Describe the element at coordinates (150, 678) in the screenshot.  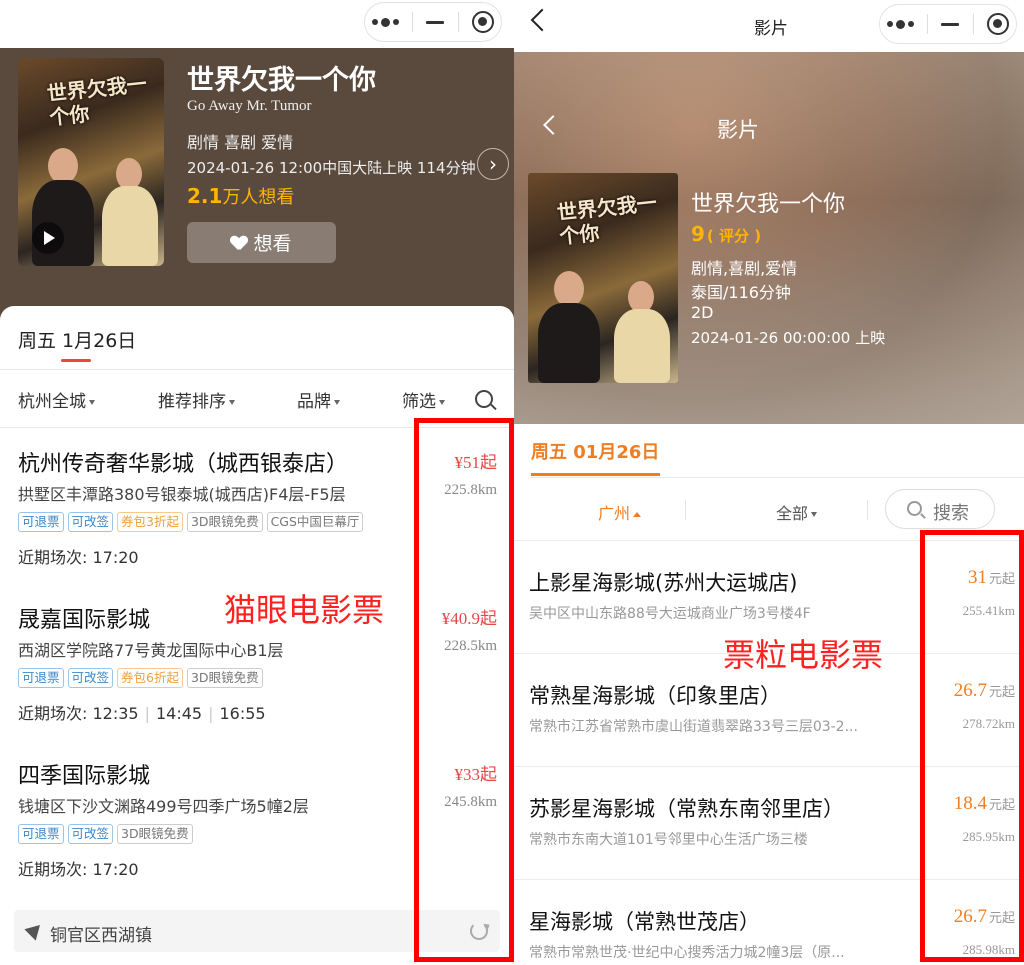
I see `tag-coupon: 券包6折起` at that location.